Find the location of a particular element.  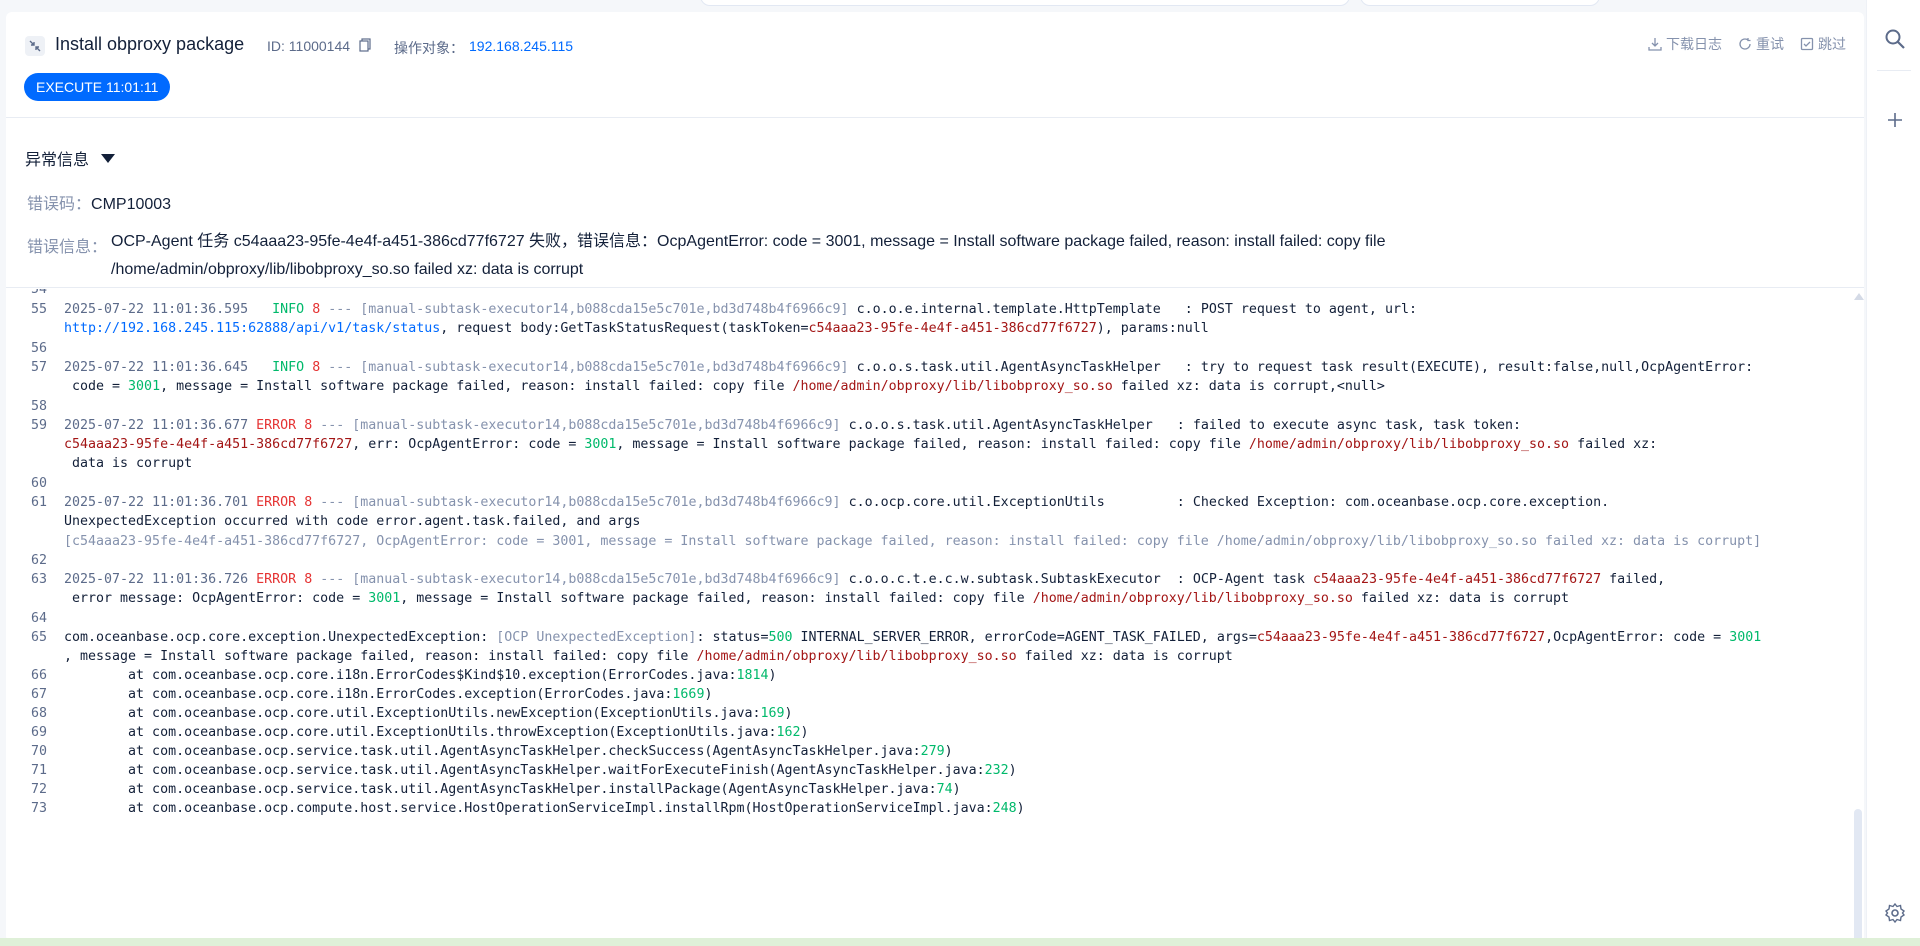

log-number: 1814 is located at coordinates (752, 675).